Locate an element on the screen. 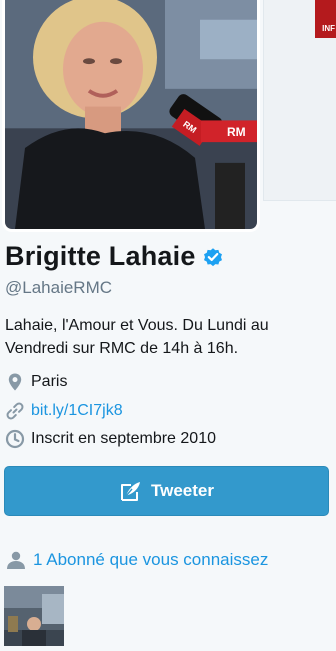 This screenshot has width=336, height=651. profile-location: Paris is located at coordinates (36, 382).